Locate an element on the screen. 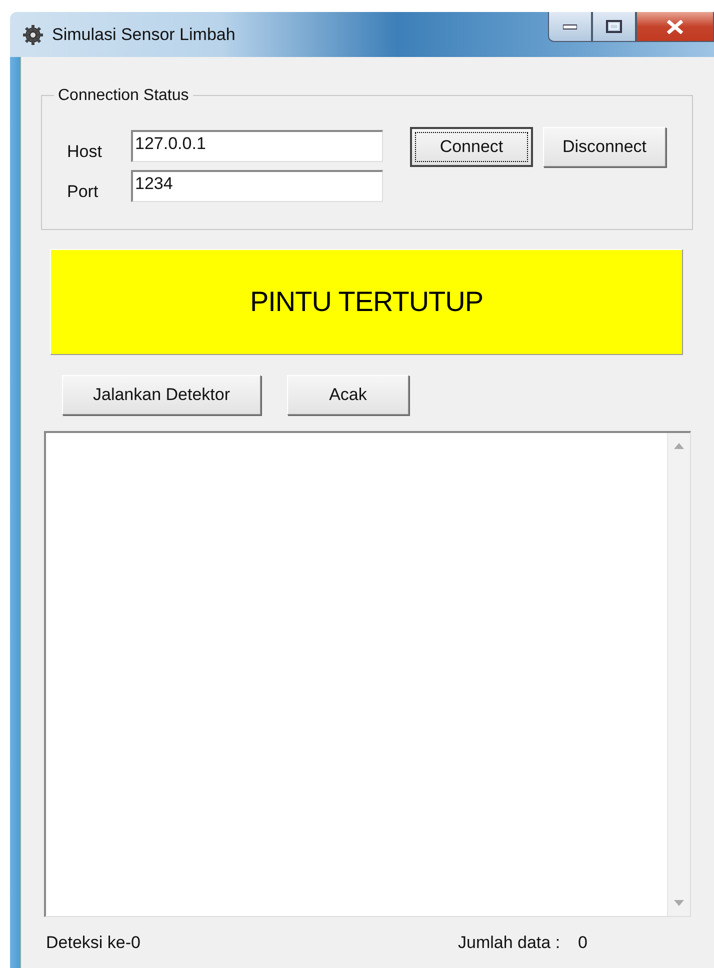  window-title: Simulasi Sensor Limbah is located at coordinates (144, 34).